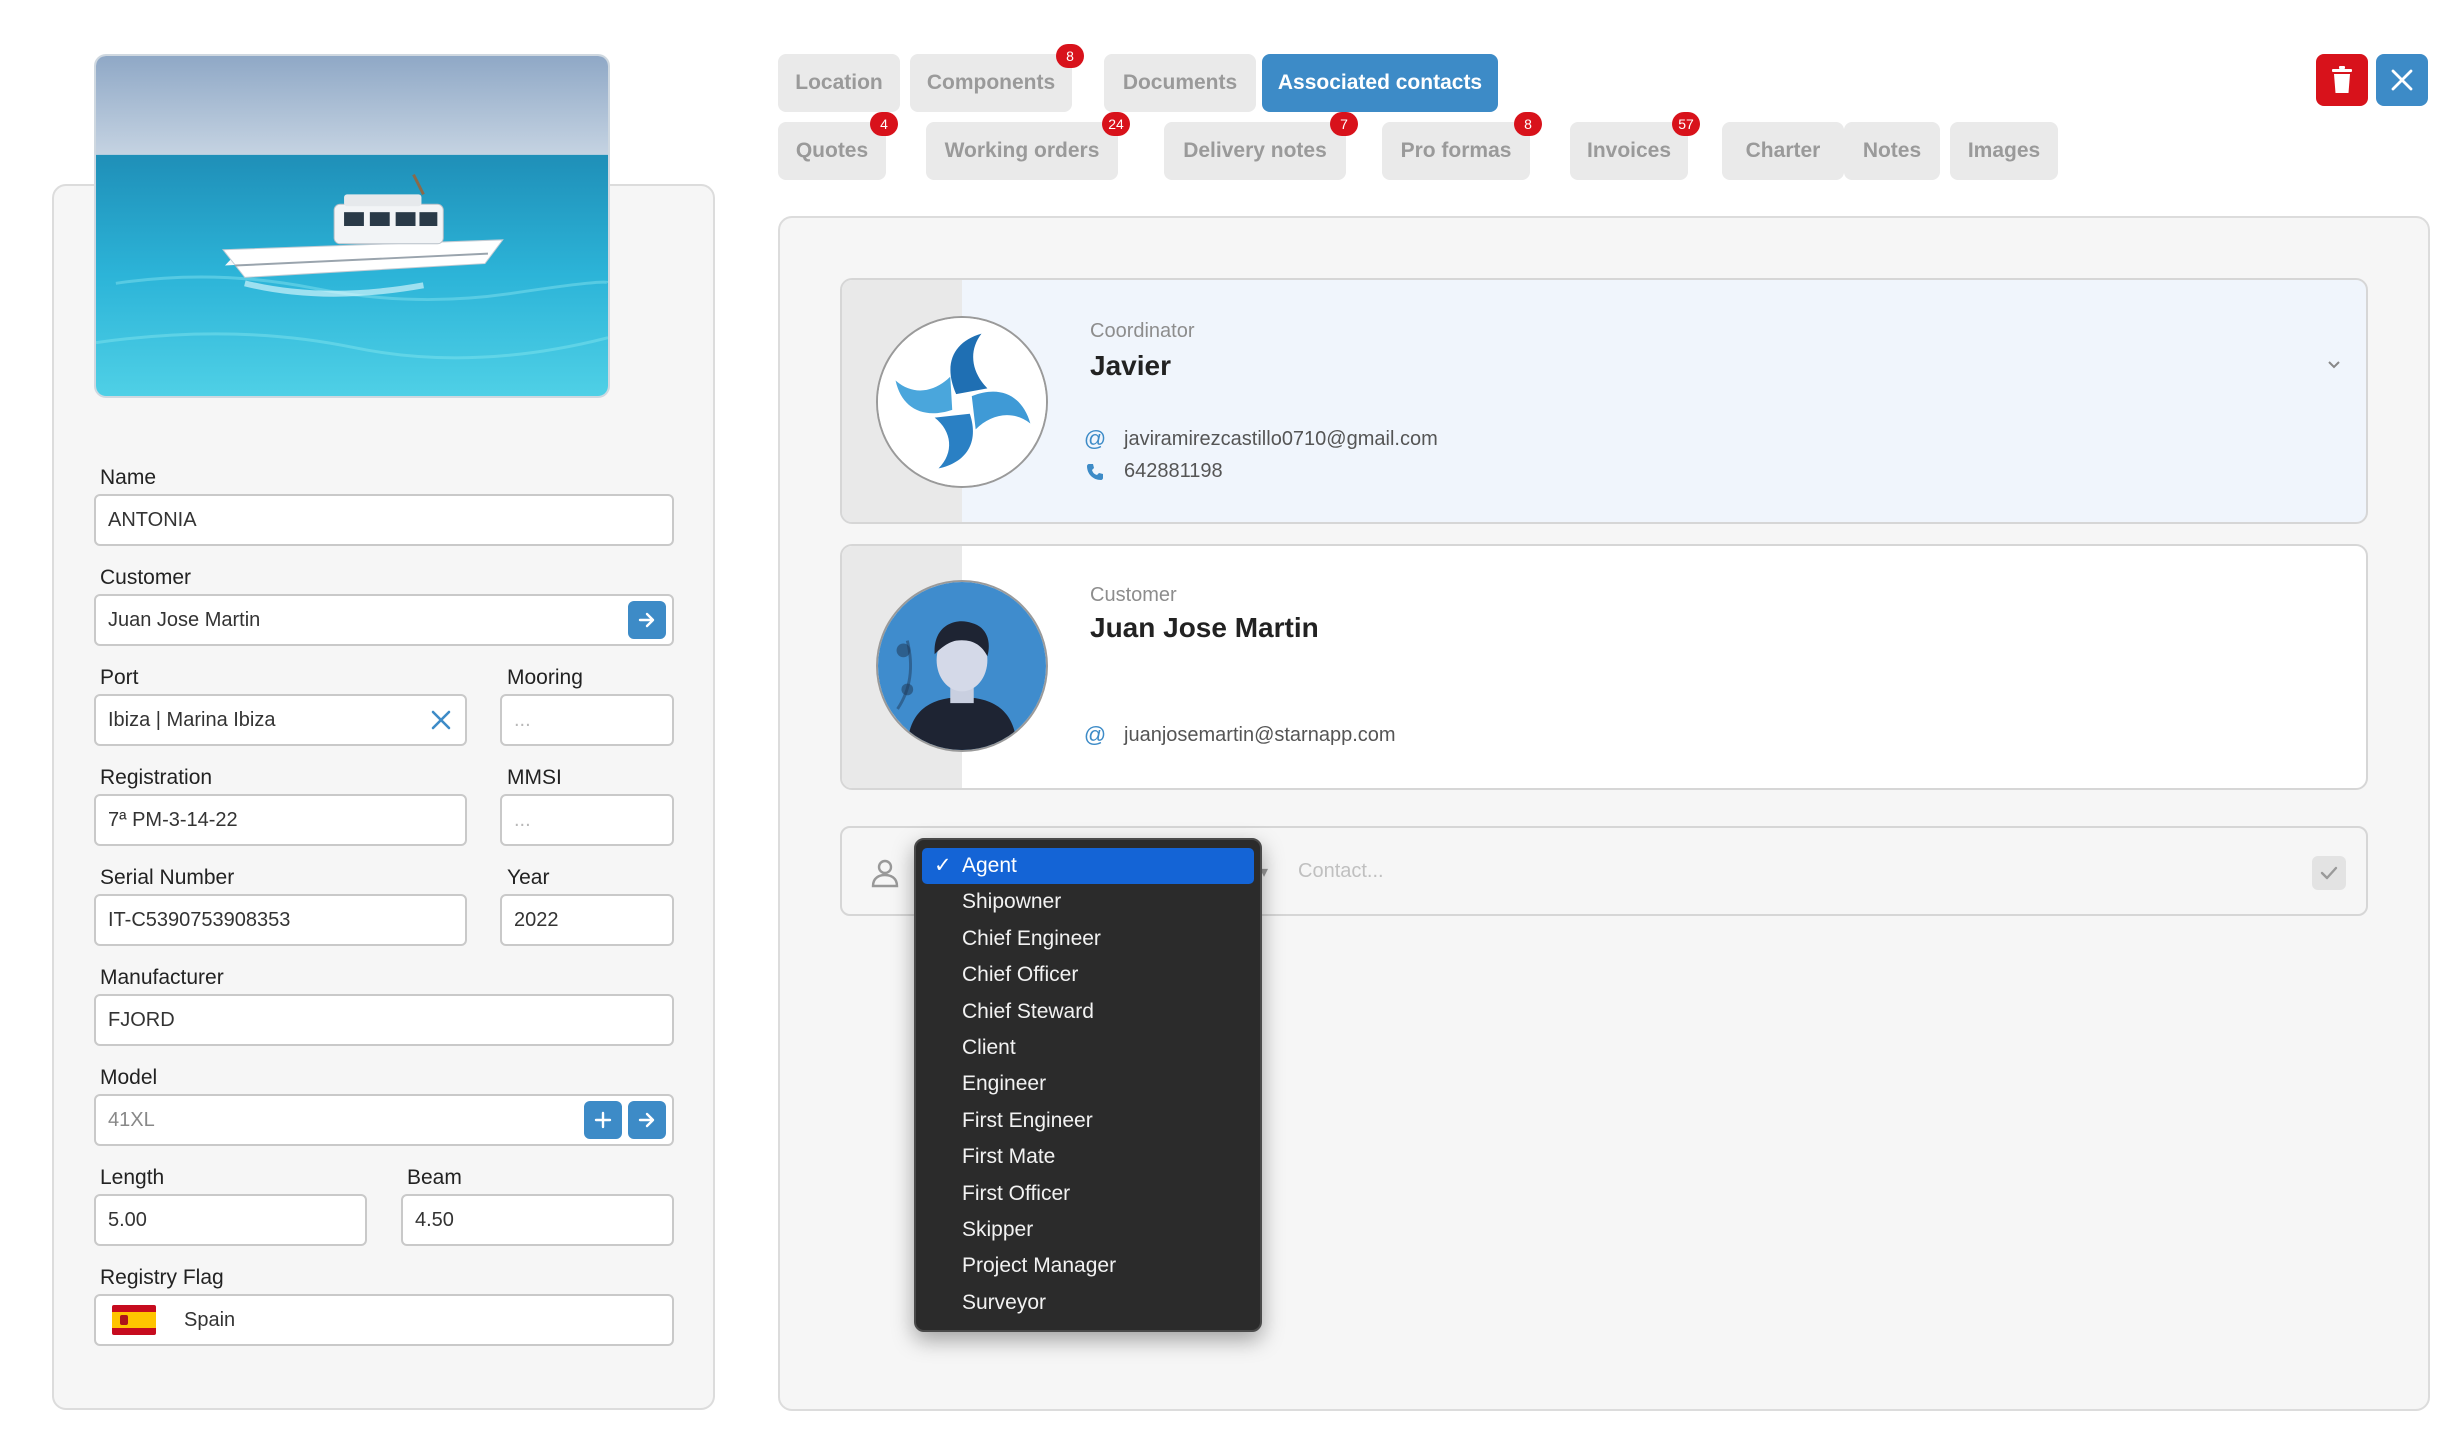 This screenshot has height=1452, width=2460. What do you see at coordinates (434, 1219) in the screenshot?
I see `beam-value: 4.50` at bounding box center [434, 1219].